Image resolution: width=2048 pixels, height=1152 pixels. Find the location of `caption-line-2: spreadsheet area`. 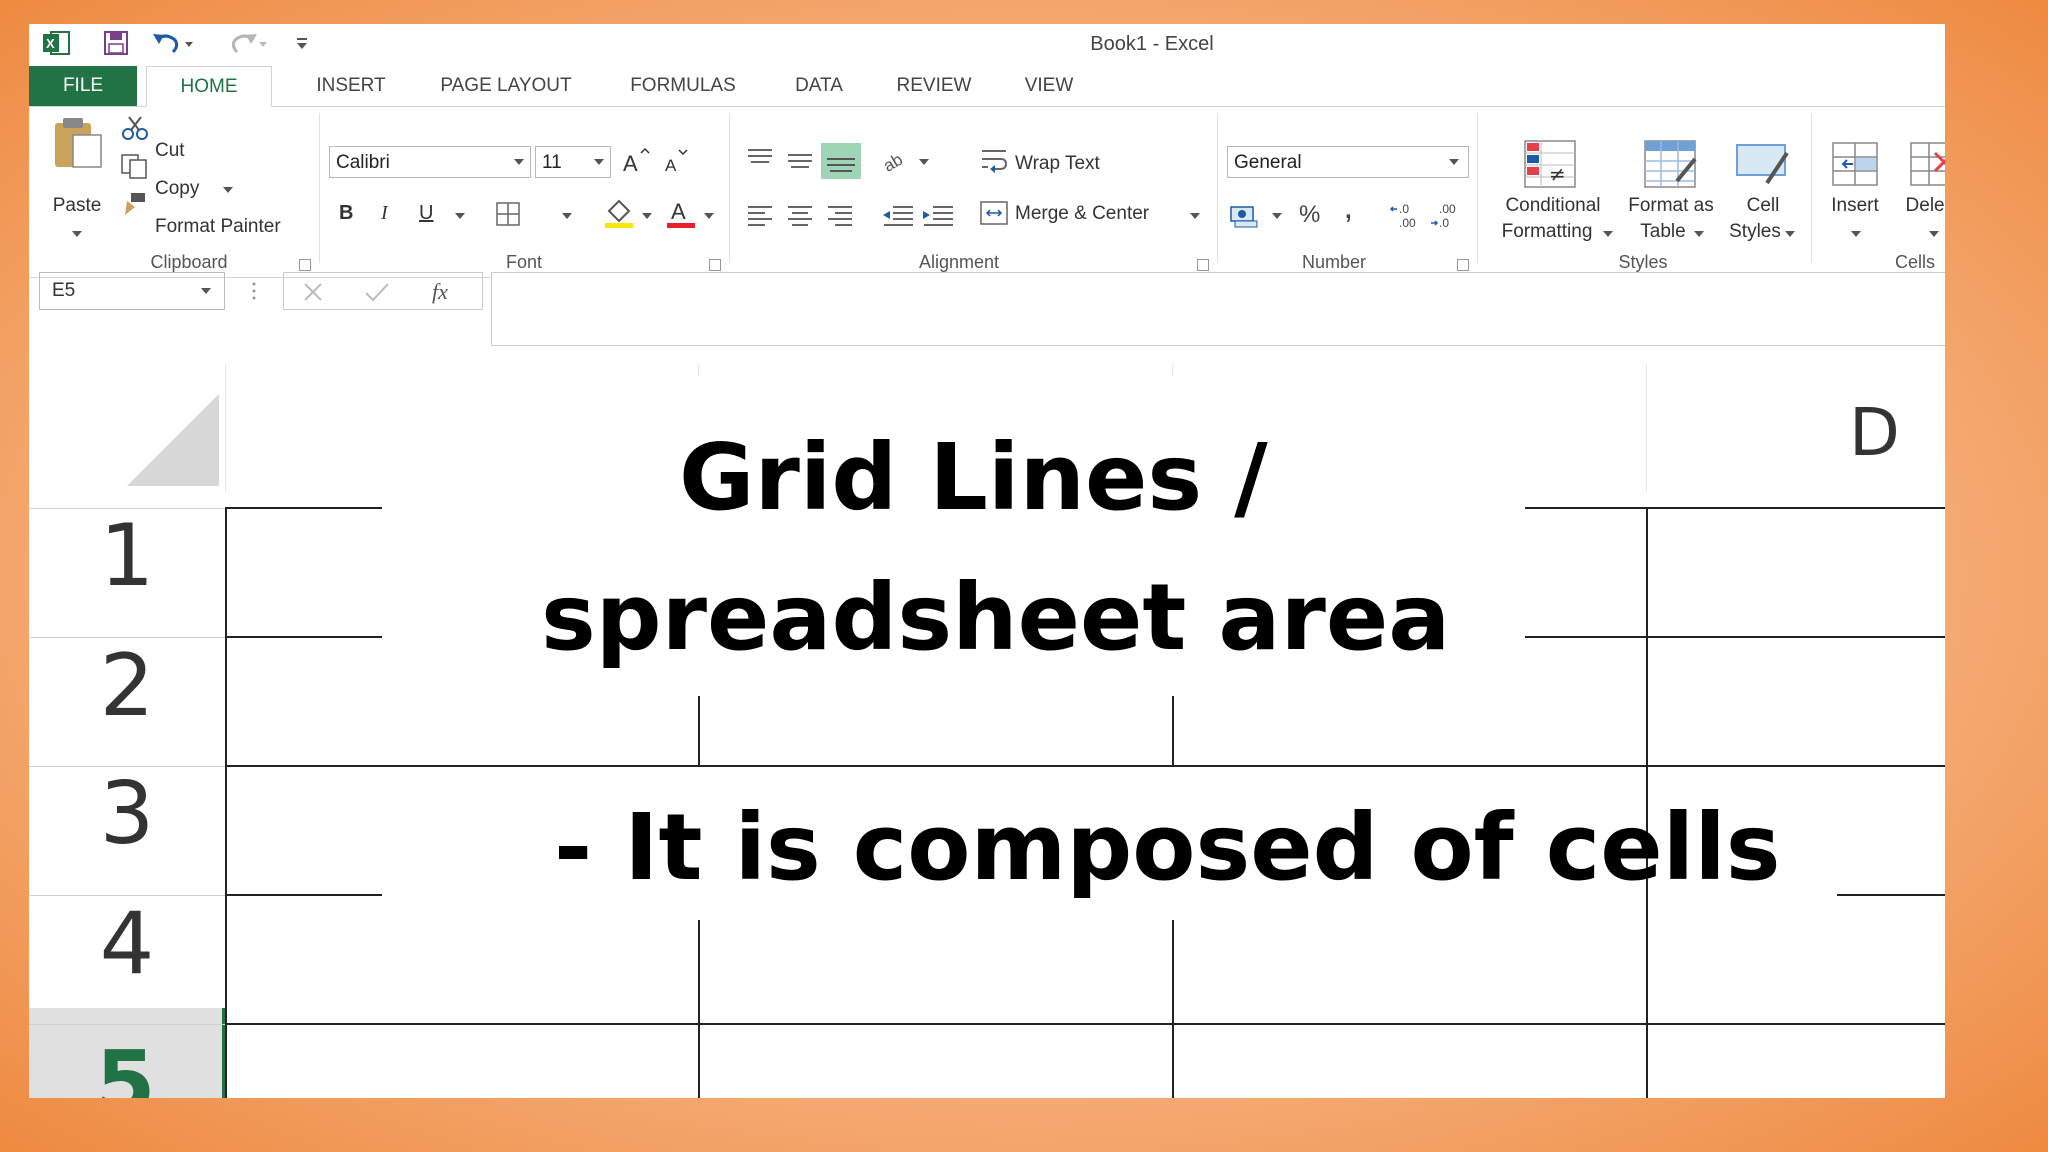

caption-line-2: spreadsheet area is located at coordinates (996, 617).